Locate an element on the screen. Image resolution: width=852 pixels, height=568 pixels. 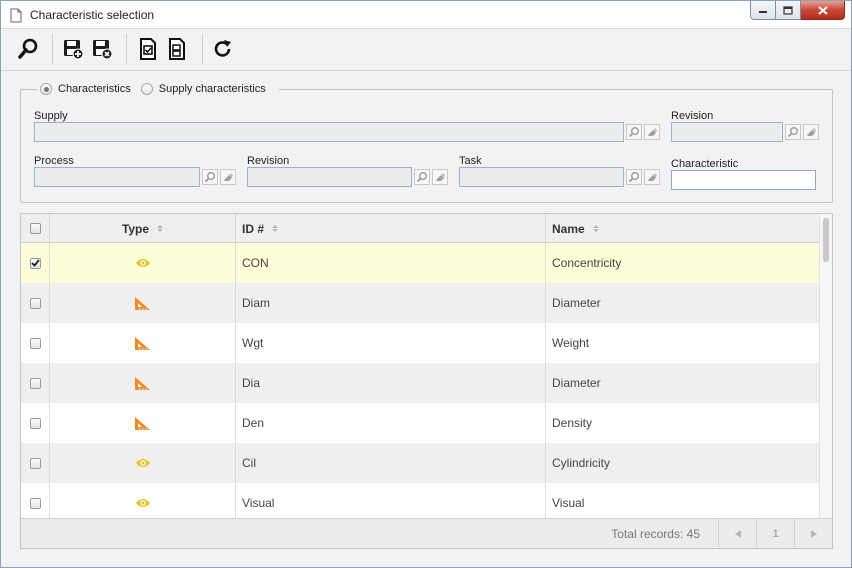
table-row: CON Concentricity is located at coordinates (420, 263).